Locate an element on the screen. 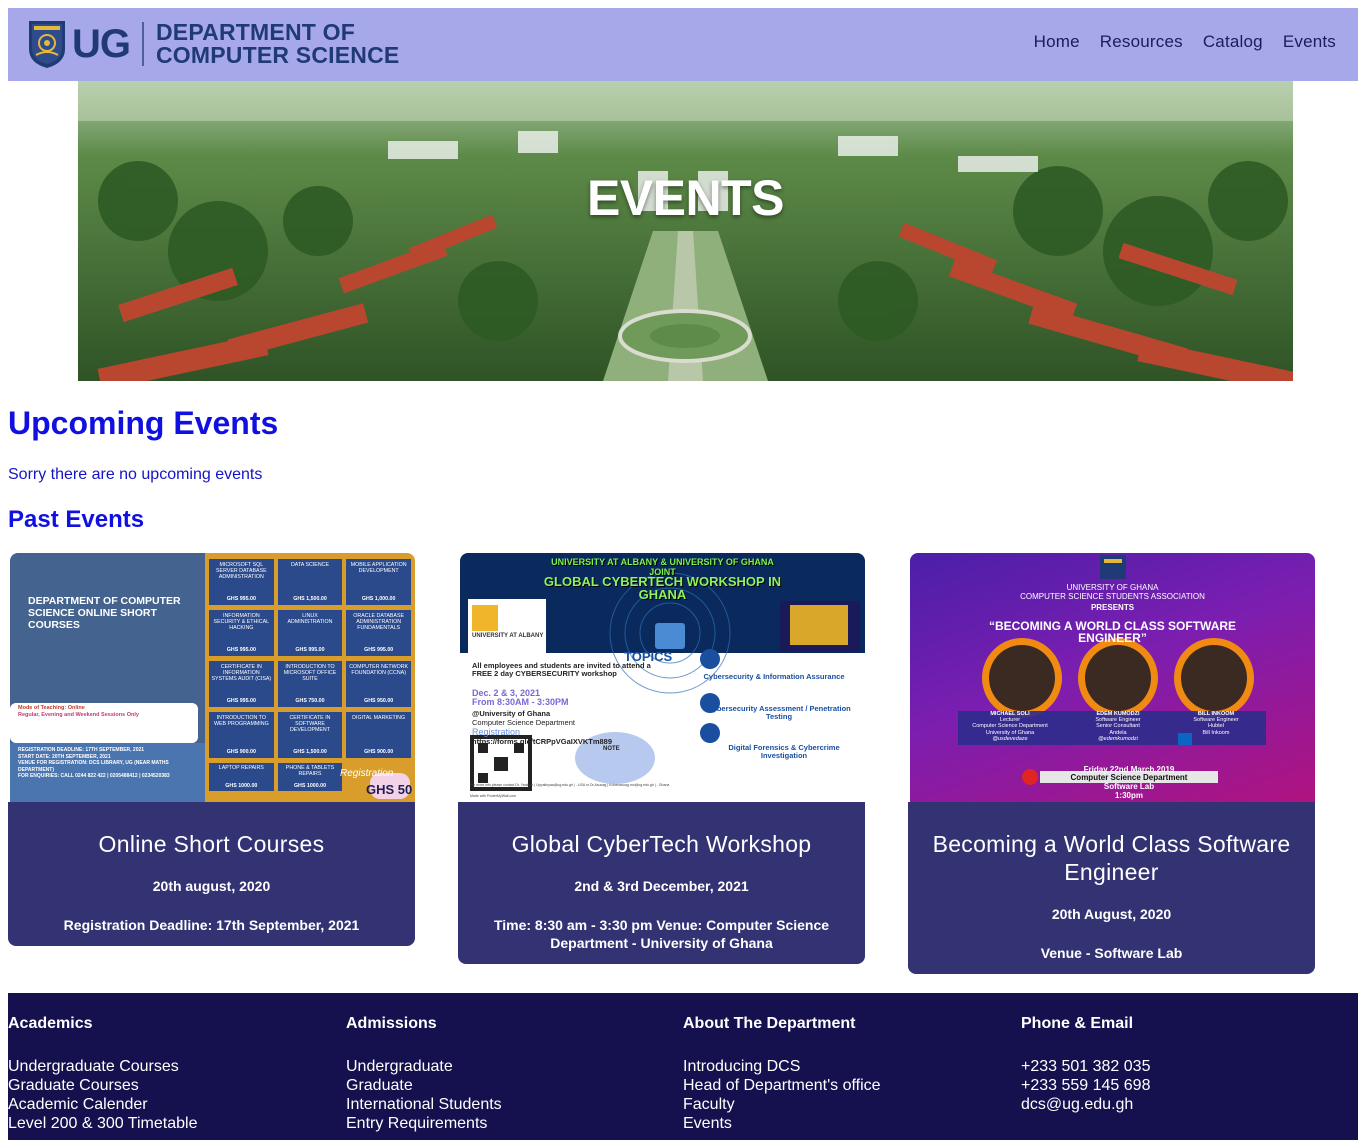  poster-dates: Dec. 2 & 3, 2021 From 8:30AM - 3:30PM is located at coordinates (520, 697).